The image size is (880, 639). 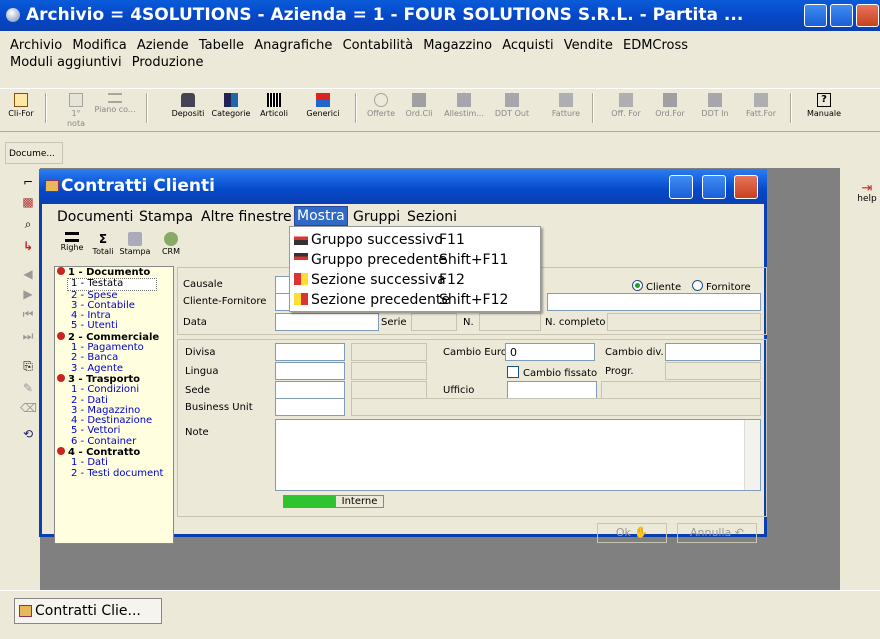 I want to click on tree-group: 1 - Documento, so click(x=114, y=272).